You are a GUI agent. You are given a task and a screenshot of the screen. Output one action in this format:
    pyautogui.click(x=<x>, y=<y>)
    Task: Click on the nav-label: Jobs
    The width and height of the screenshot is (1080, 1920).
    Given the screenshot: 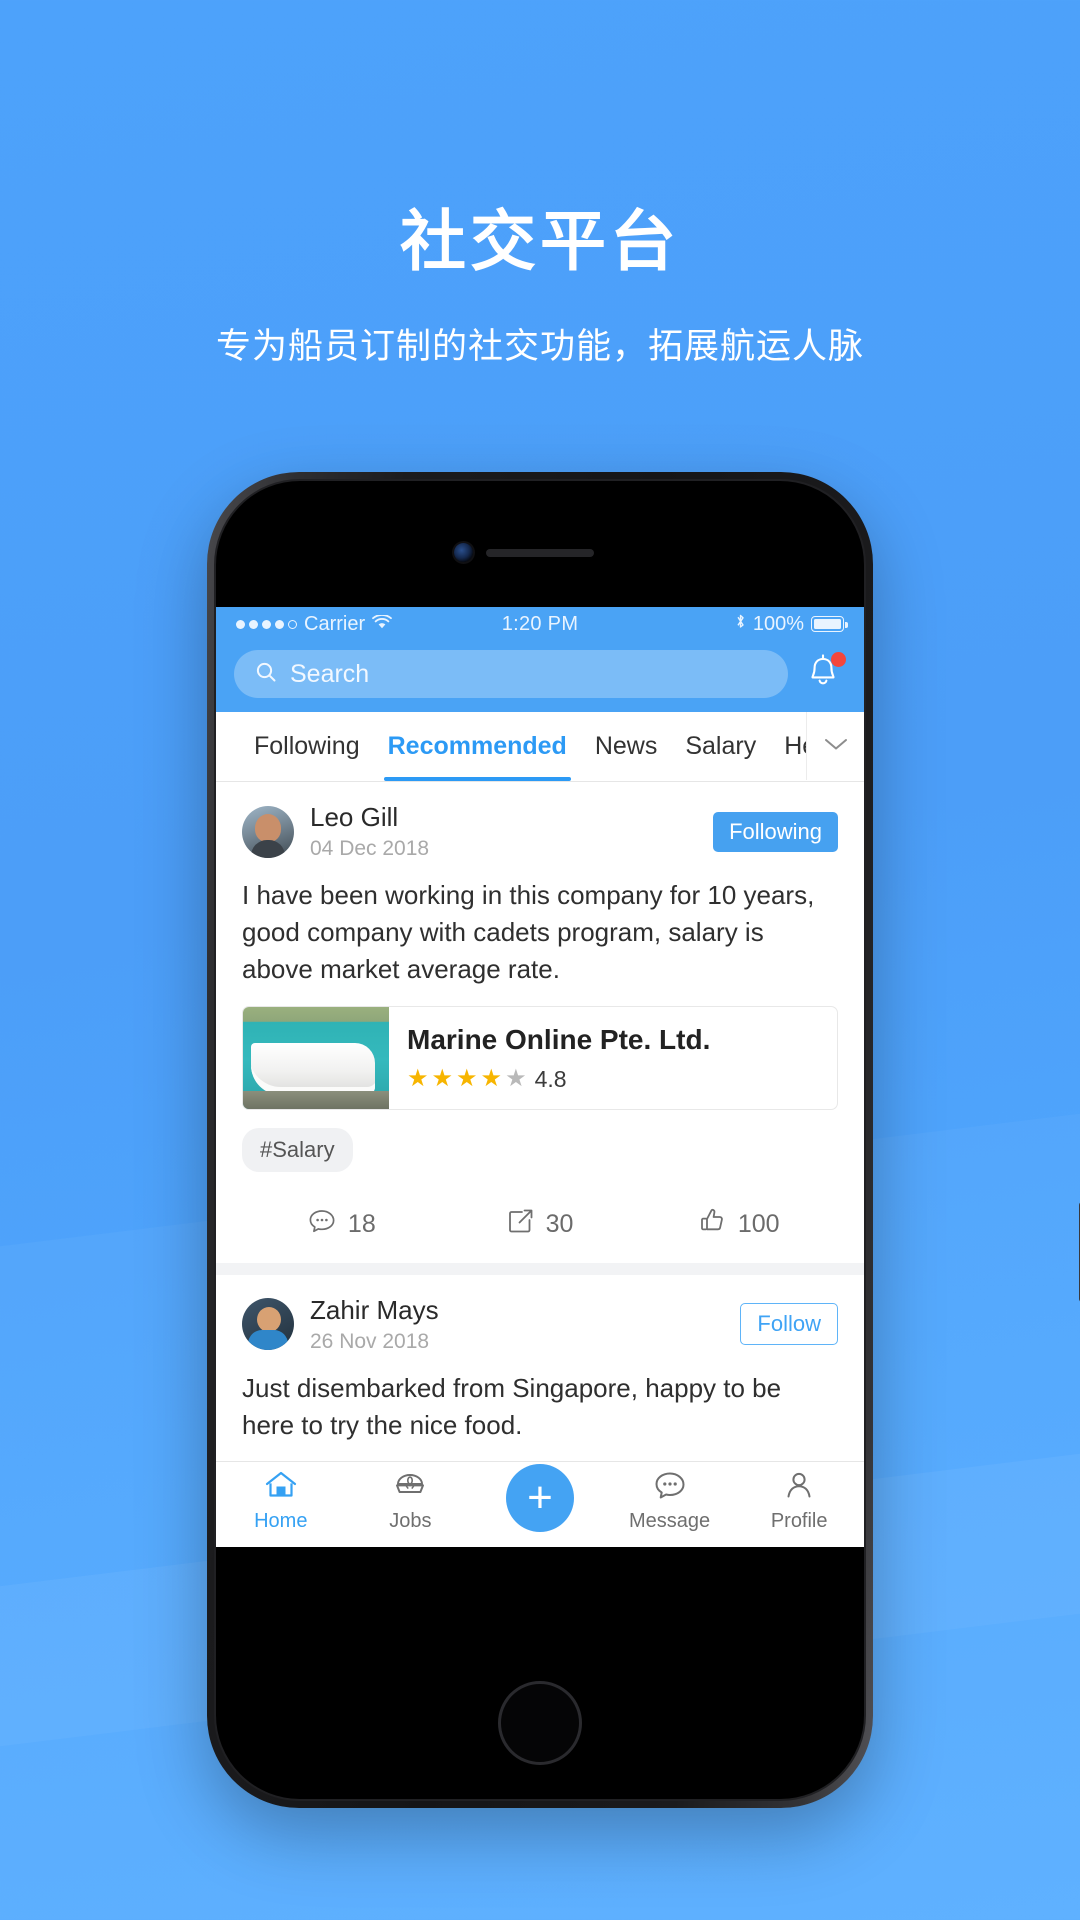 What is the action you would take?
    pyautogui.click(x=410, y=1521)
    